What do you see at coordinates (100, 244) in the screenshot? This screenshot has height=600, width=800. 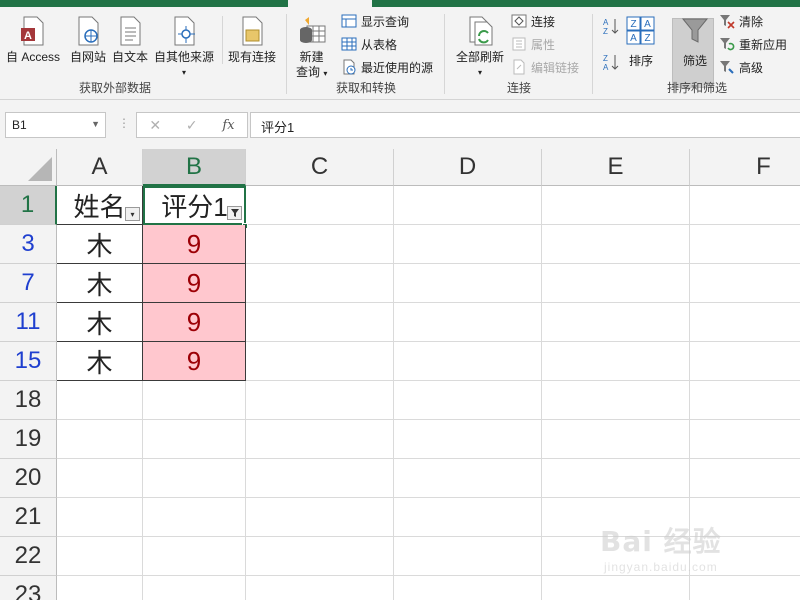 I see `cell-a3: 木` at bounding box center [100, 244].